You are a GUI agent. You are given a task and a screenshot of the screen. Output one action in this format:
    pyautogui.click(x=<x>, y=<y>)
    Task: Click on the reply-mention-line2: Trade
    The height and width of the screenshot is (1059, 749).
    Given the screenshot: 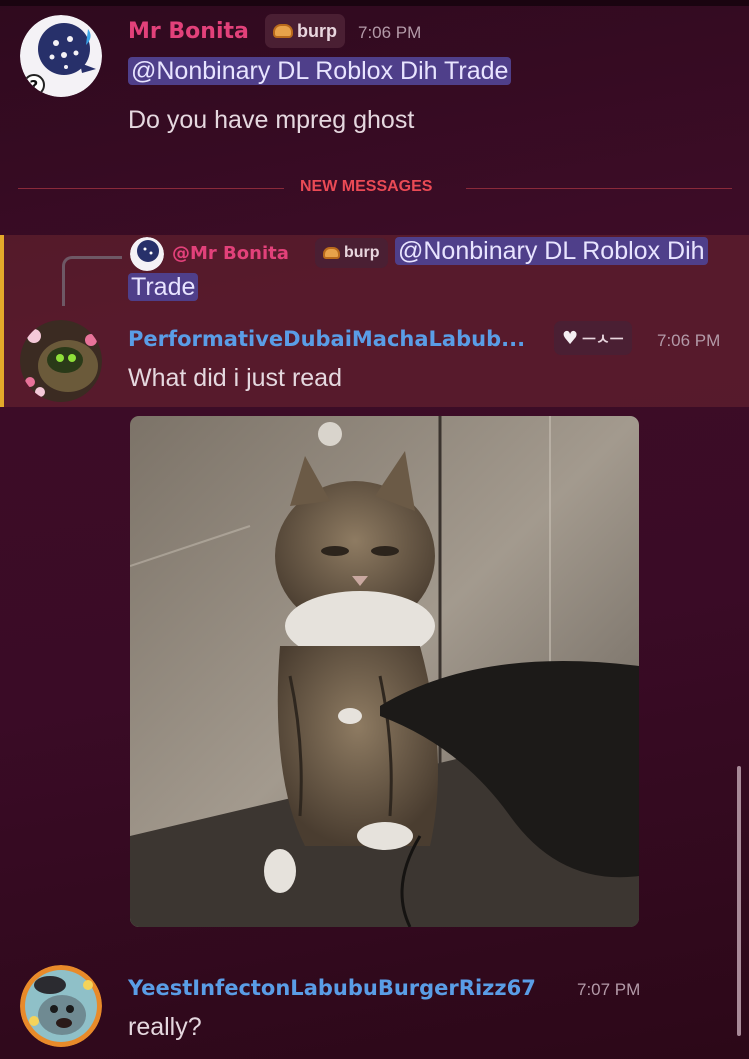 What is the action you would take?
    pyautogui.click(x=163, y=287)
    